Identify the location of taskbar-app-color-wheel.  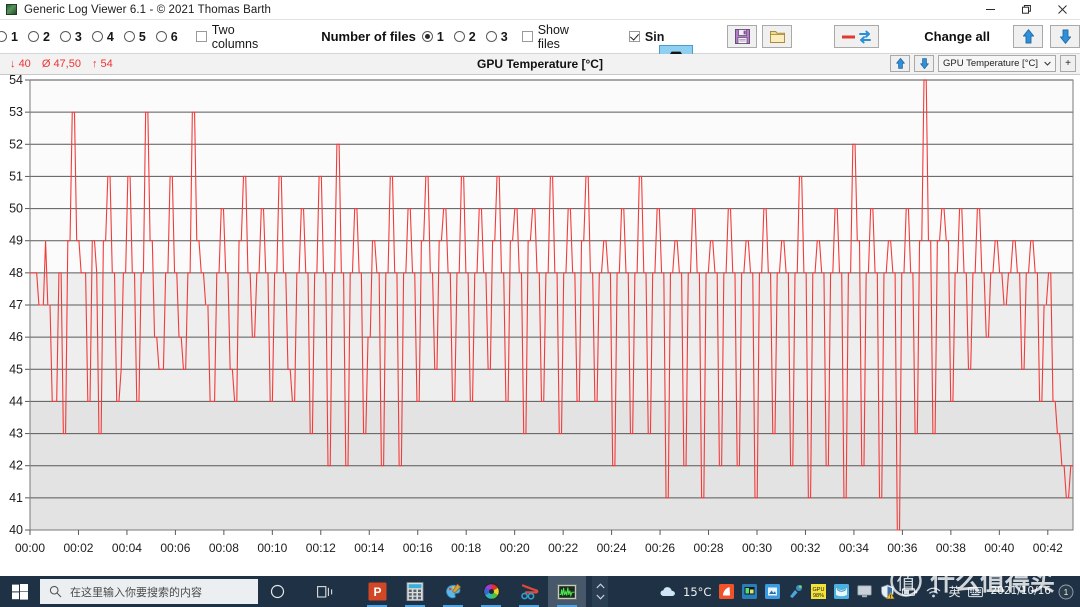
(491, 591).